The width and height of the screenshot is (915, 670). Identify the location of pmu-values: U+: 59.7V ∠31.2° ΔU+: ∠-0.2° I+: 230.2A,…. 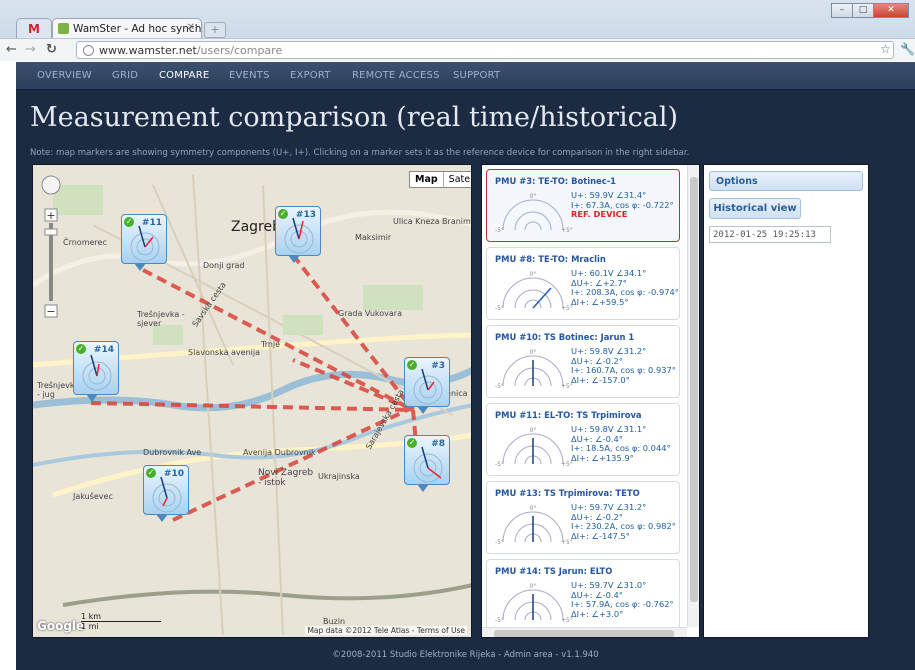
(623, 521).